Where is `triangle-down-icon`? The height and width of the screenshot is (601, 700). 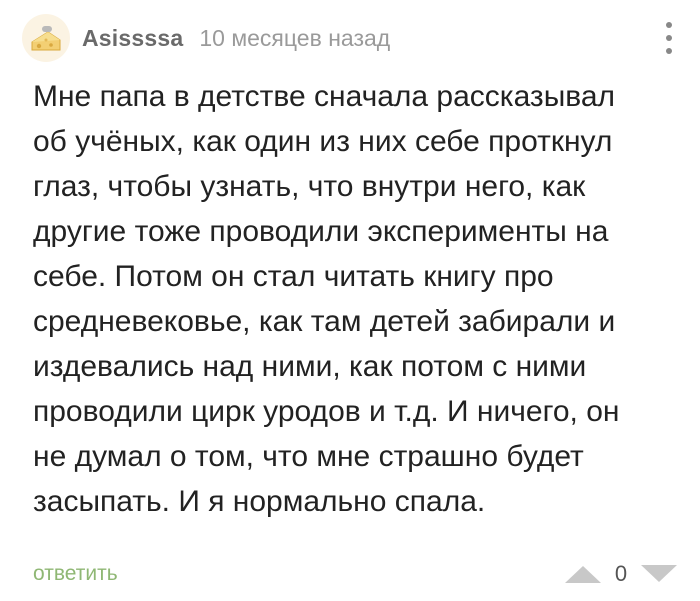
triangle-down-icon is located at coordinates (659, 573).